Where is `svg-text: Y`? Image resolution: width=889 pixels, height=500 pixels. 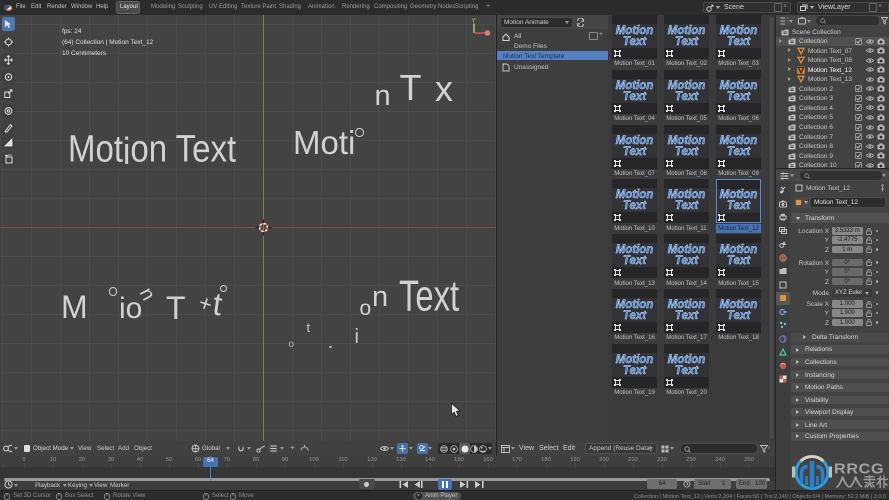 svg-text: Y is located at coordinates (474, 21).